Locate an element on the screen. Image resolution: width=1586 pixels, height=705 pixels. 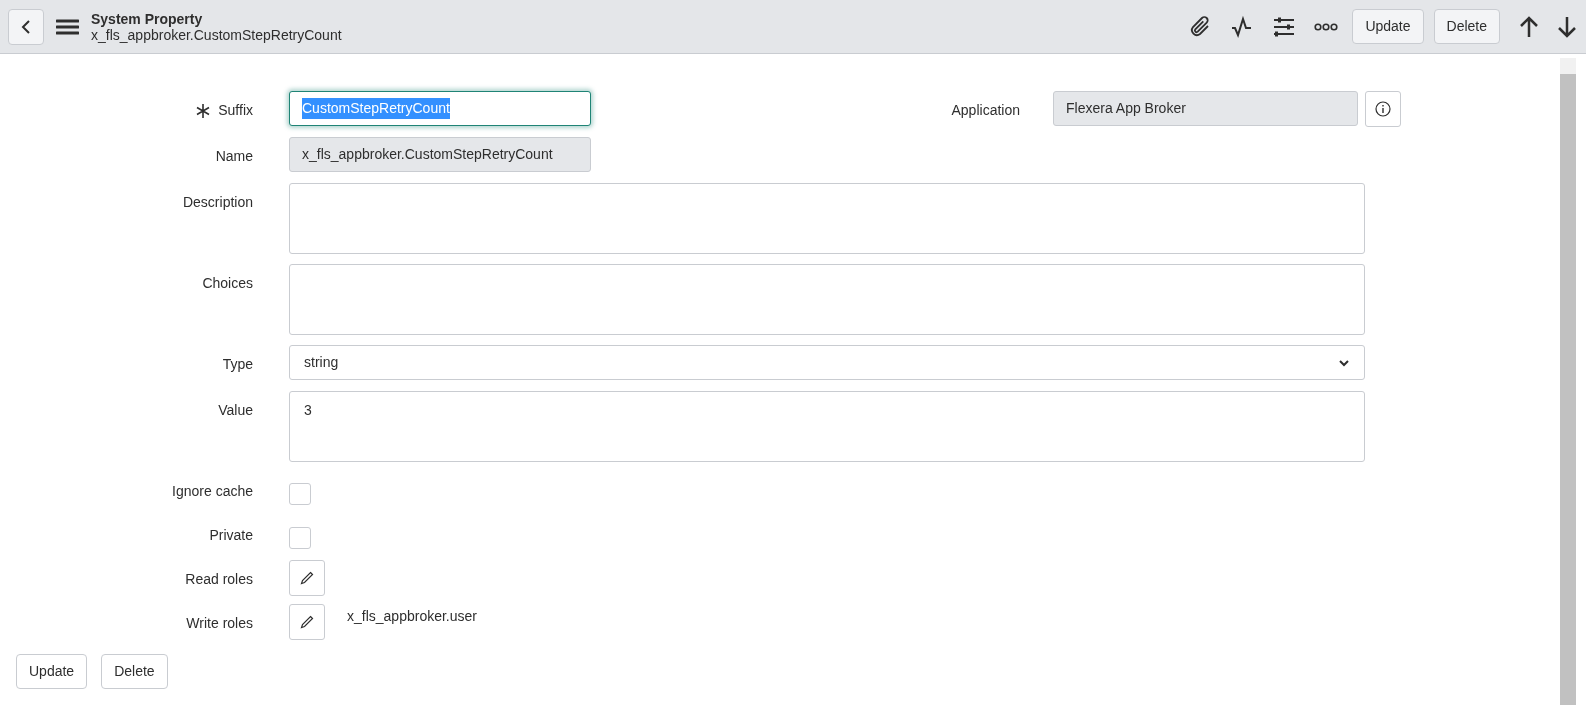
field-label: Application is located at coordinates (985, 110).